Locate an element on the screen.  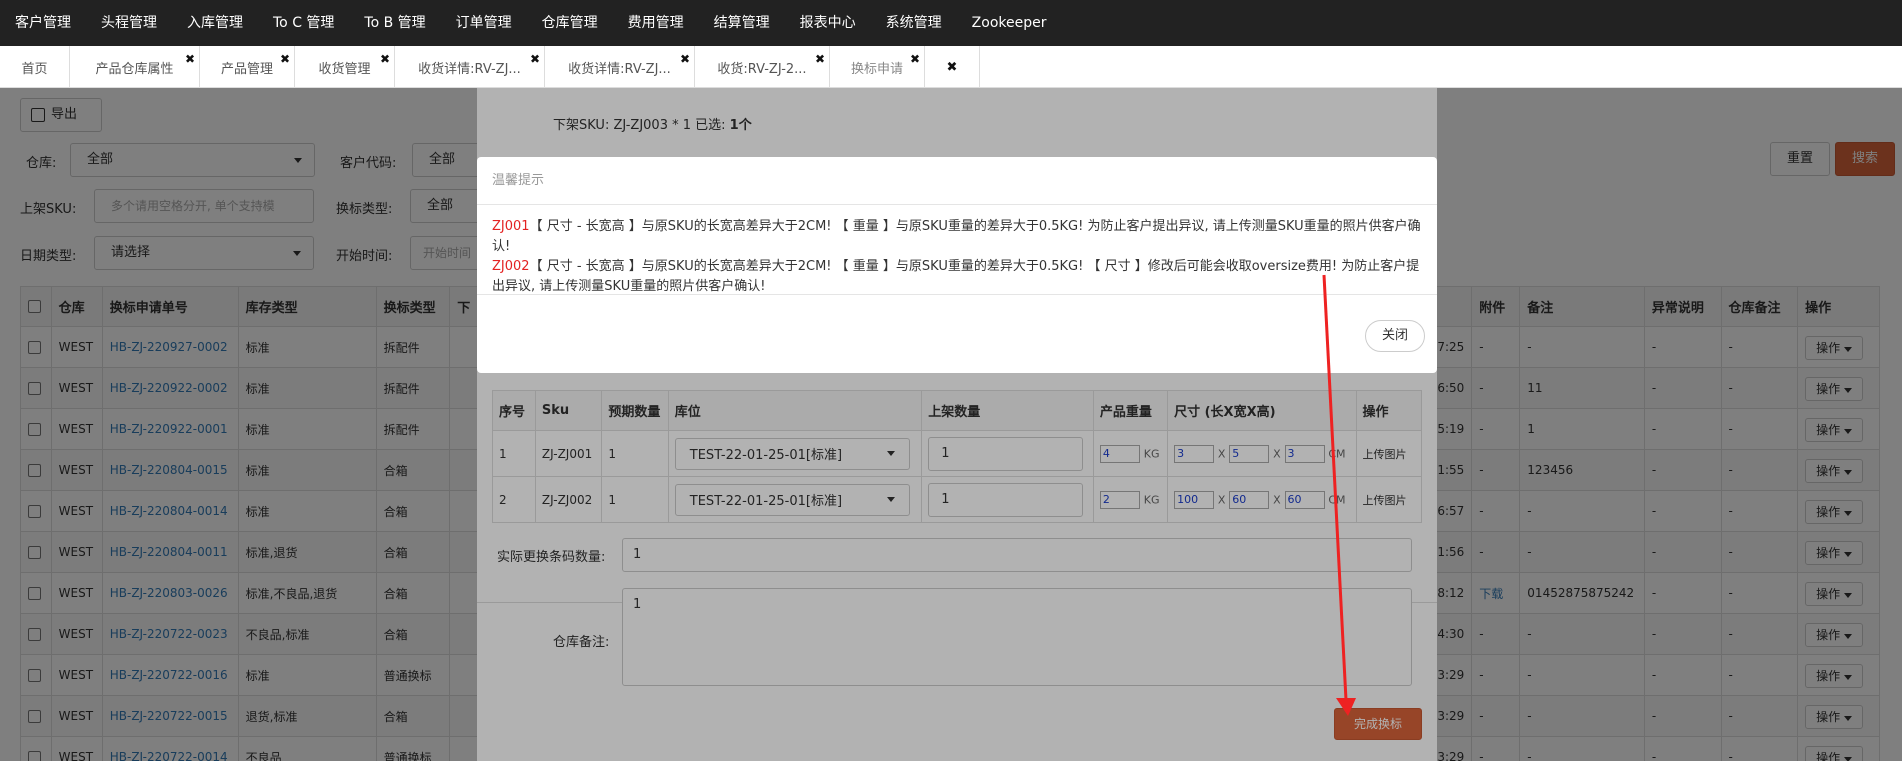
nav-item: 系统管理 is located at coordinates (914, 23).